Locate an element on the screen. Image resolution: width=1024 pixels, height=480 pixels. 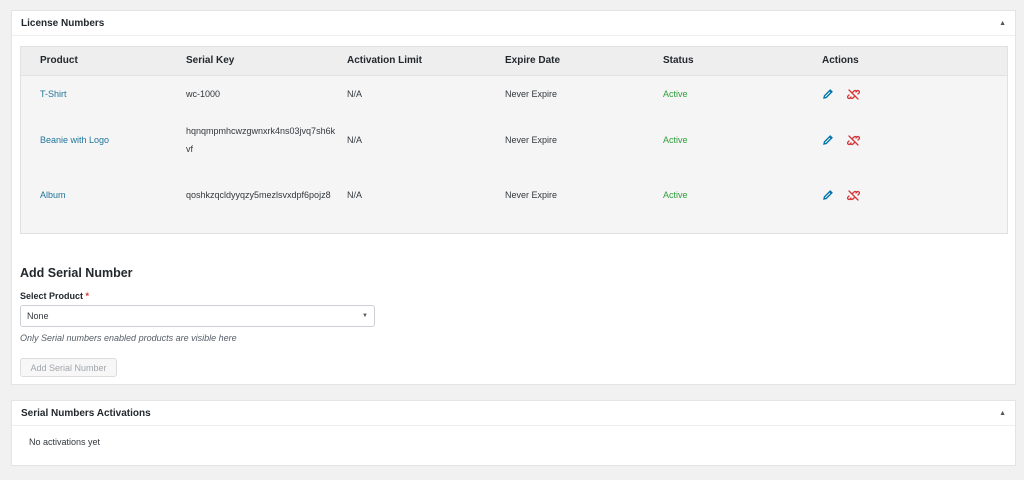
panel-title: License Numbers is located at coordinates (63, 23).